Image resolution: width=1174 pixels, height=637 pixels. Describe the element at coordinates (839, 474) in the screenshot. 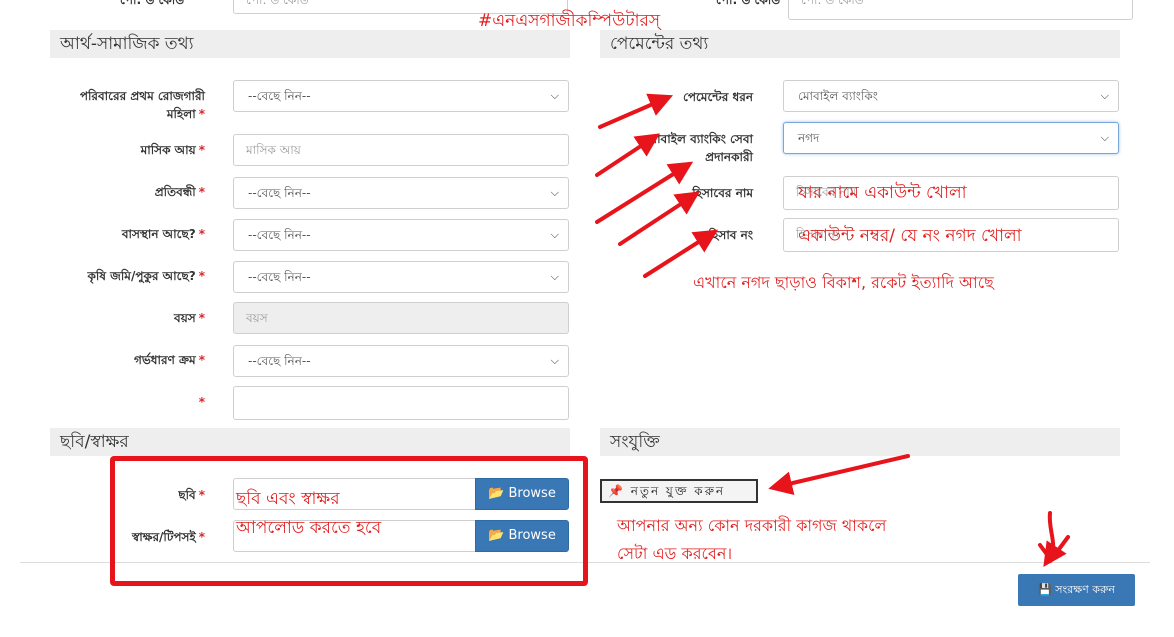

I see `arrow-attachment` at that location.